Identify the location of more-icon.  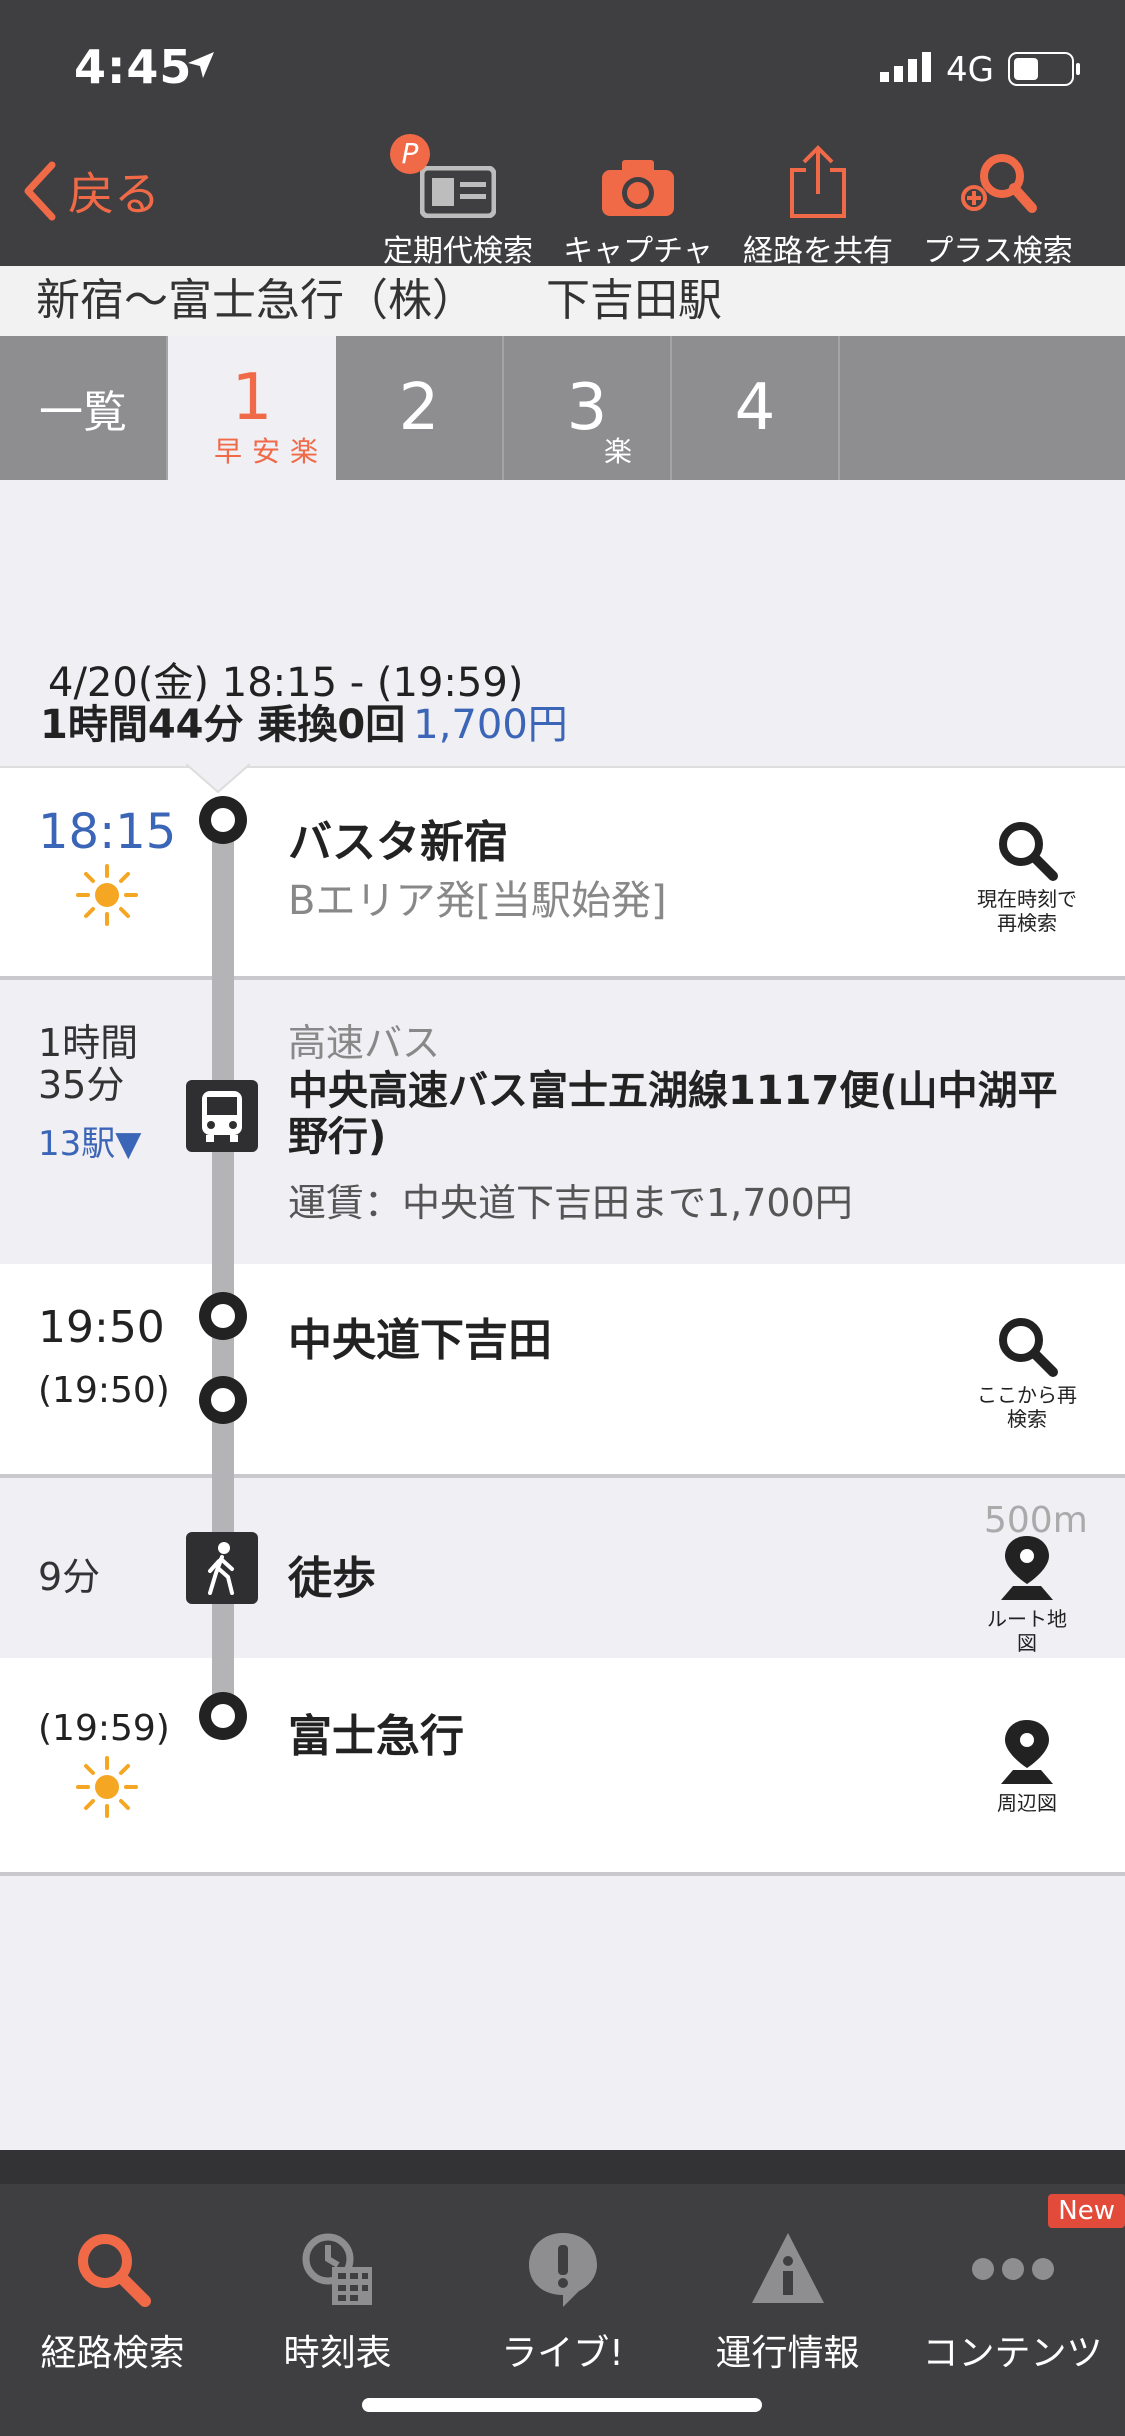
(1012, 2269).